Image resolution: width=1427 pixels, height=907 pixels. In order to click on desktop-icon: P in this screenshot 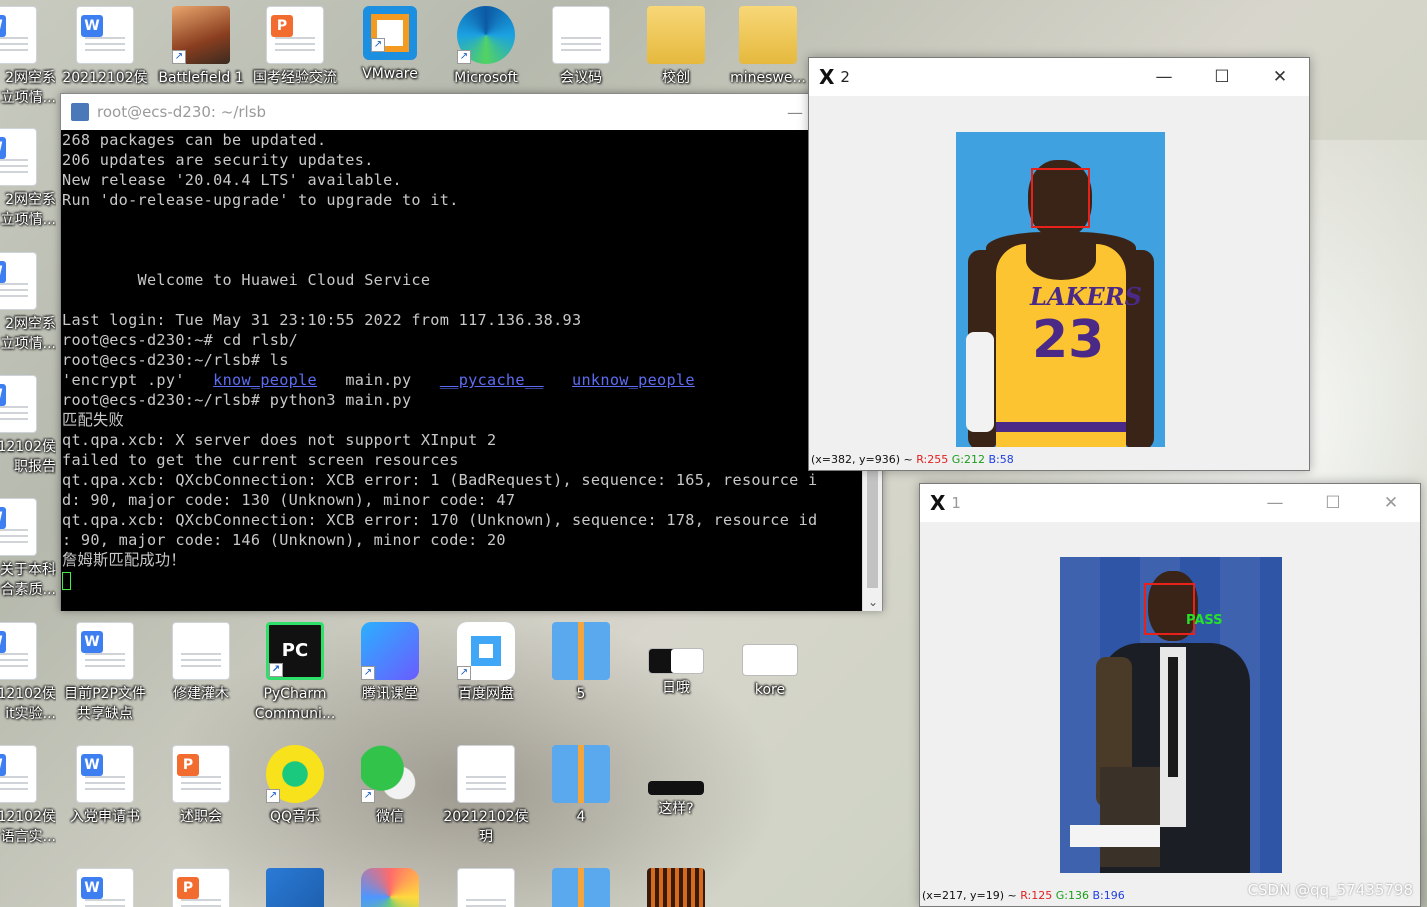, I will do `click(201, 887)`.